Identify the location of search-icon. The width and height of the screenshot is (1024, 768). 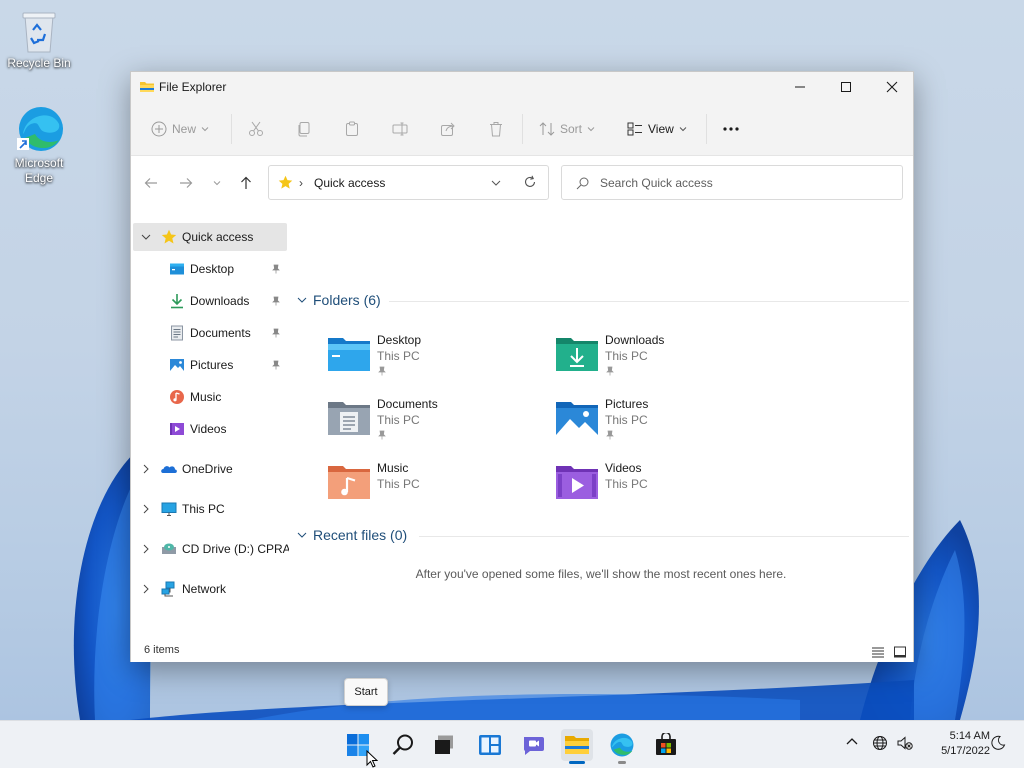
(402, 744).